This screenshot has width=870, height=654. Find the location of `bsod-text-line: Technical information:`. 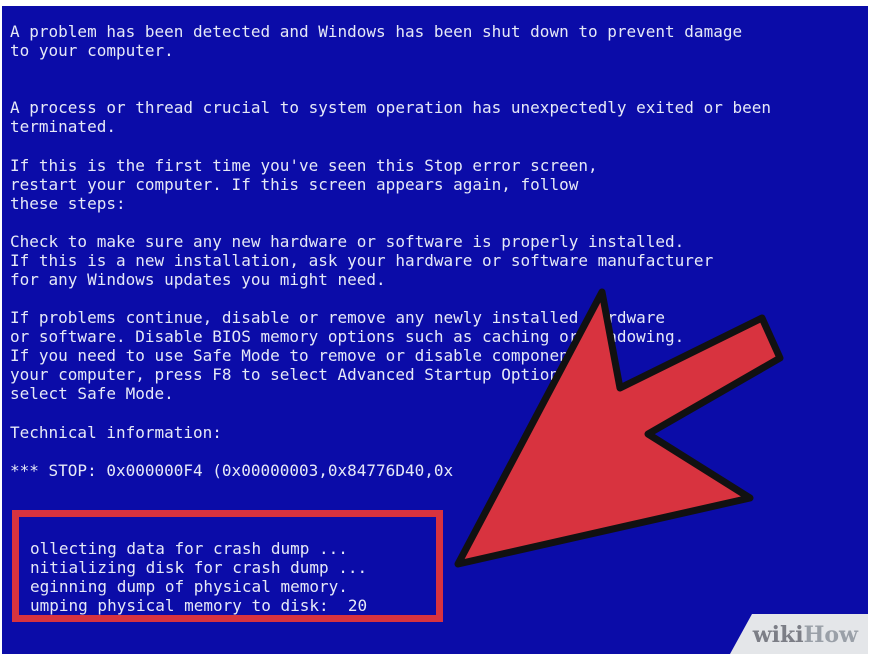

bsod-text-line: Technical information: is located at coordinates (116, 432).